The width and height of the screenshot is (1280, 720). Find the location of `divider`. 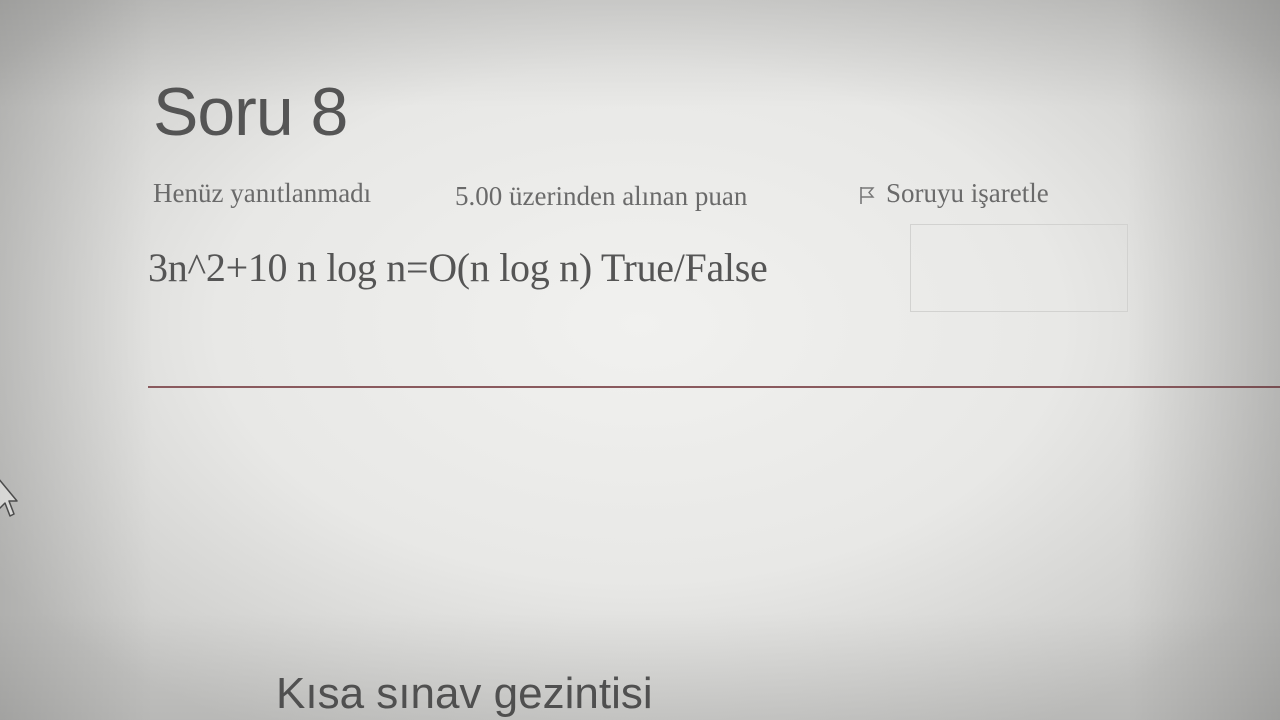

divider is located at coordinates (714, 387).